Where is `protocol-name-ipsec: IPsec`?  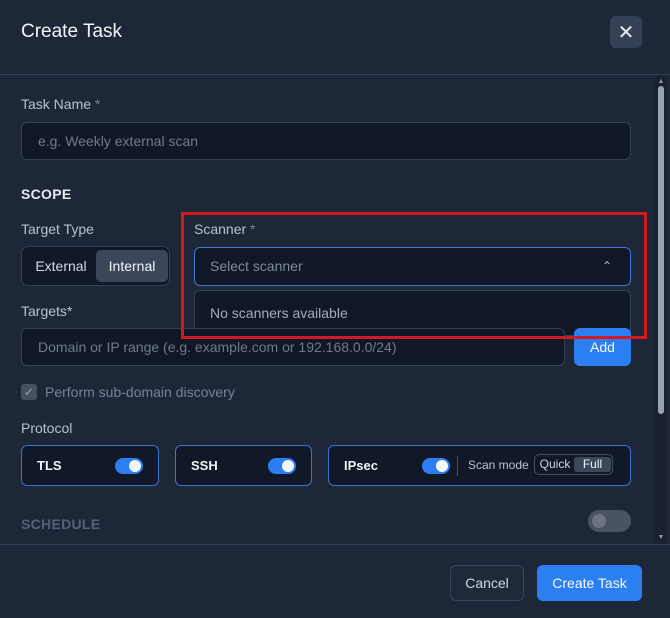
protocol-name-ipsec: IPsec is located at coordinates (361, 465).